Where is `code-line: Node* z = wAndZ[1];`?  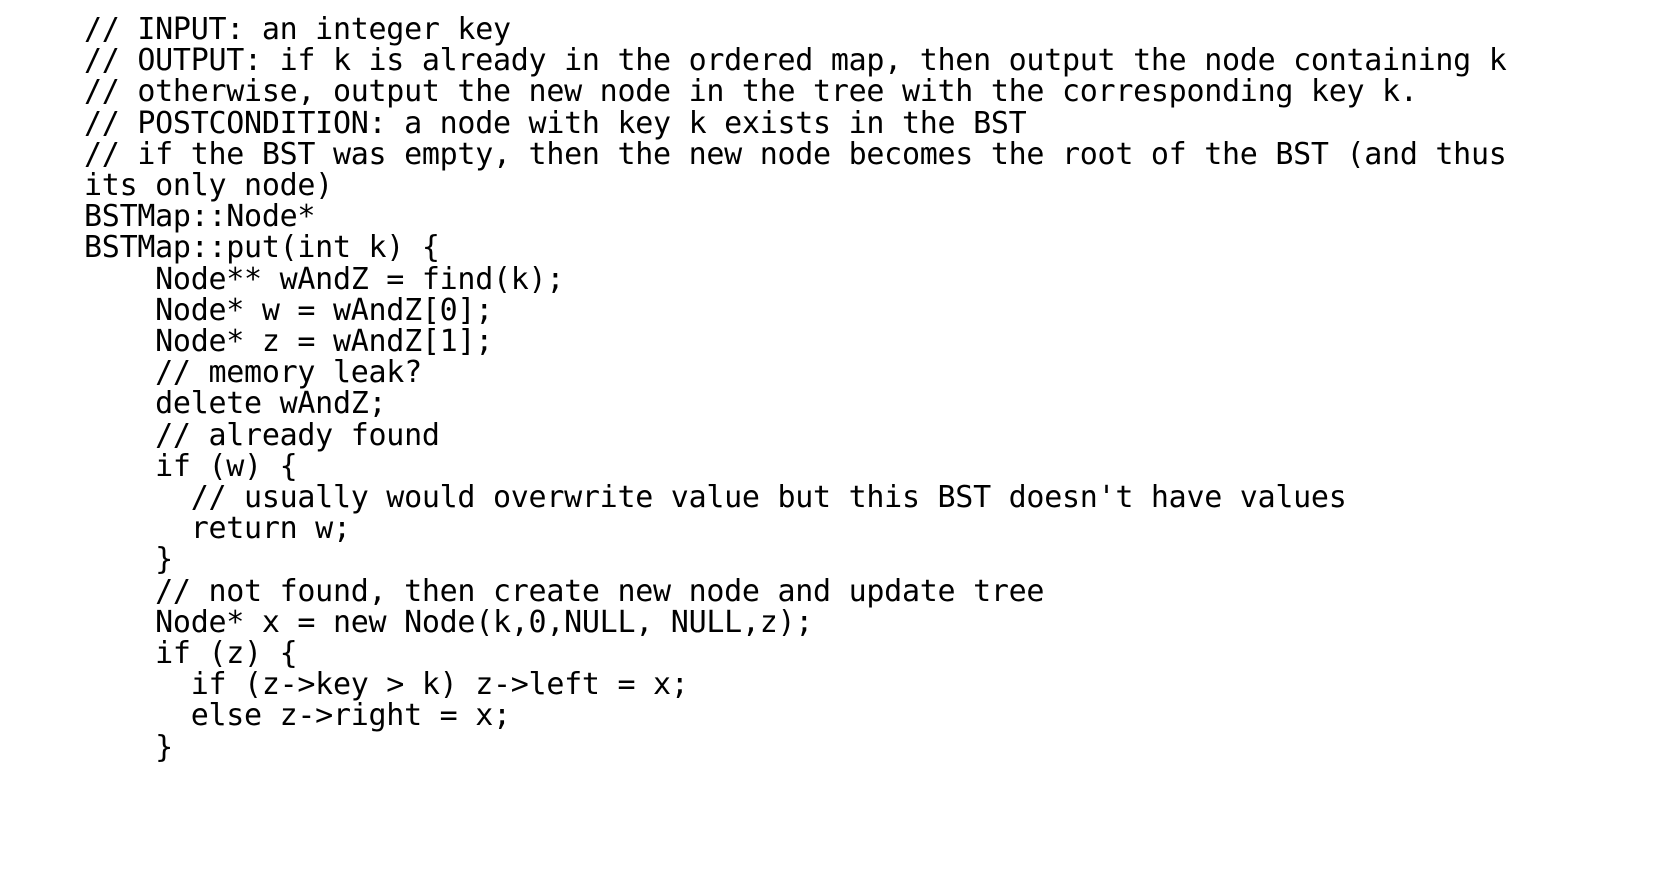
code-line: Node* z = wAndZ[1]; is located at coordinates (288, 342).